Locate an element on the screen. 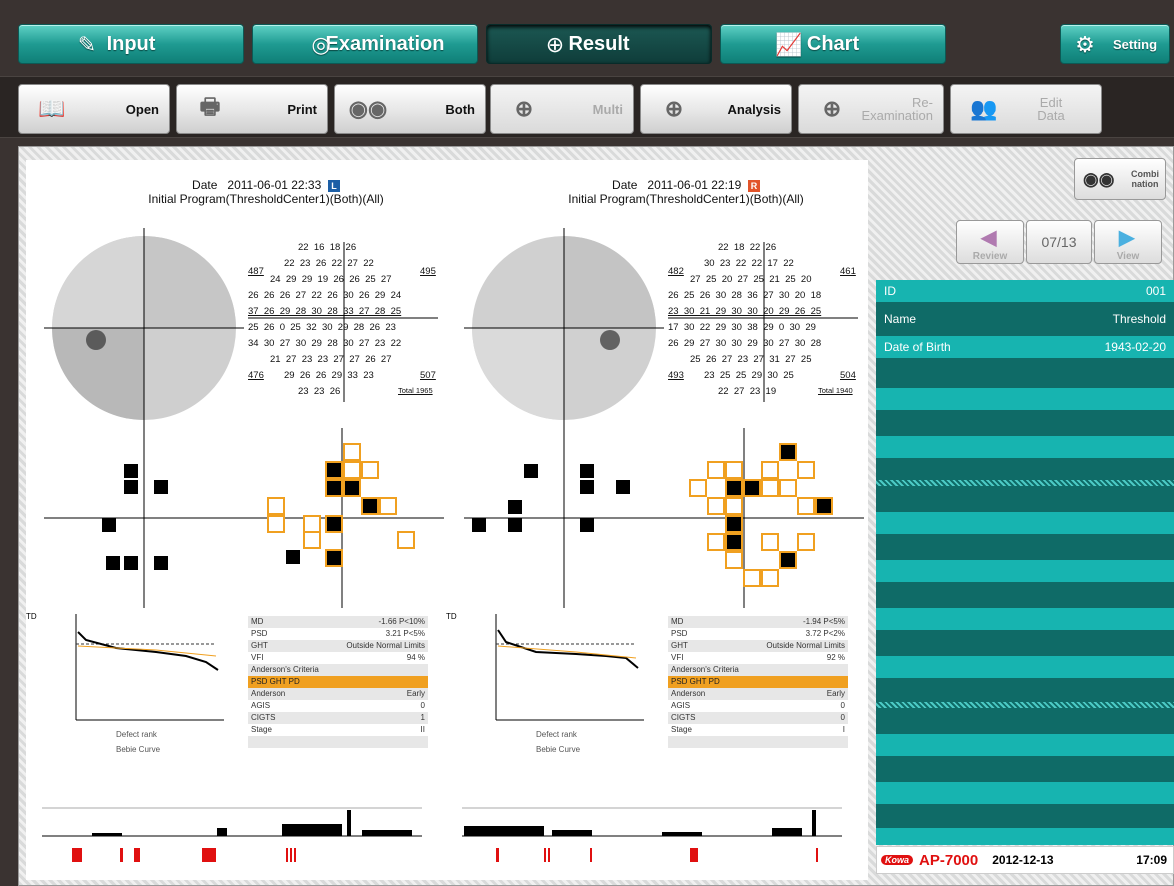  view-button: ▶ View is located at coordinates (1128, 242).